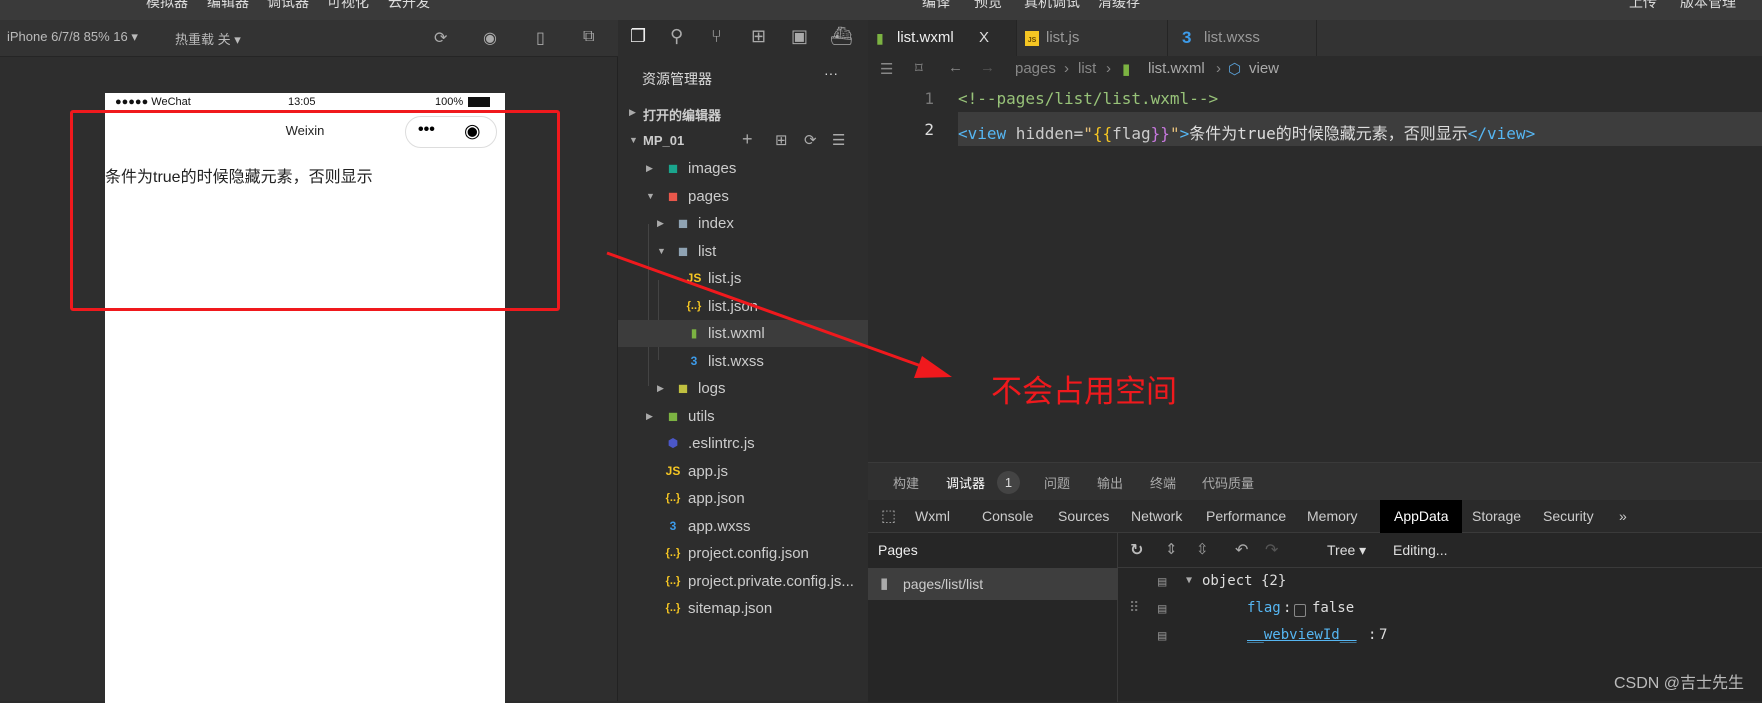  Describe the element at coordinates (781, 140) in the screenshot. I see `new-folder-icon: ⊞` at that location.